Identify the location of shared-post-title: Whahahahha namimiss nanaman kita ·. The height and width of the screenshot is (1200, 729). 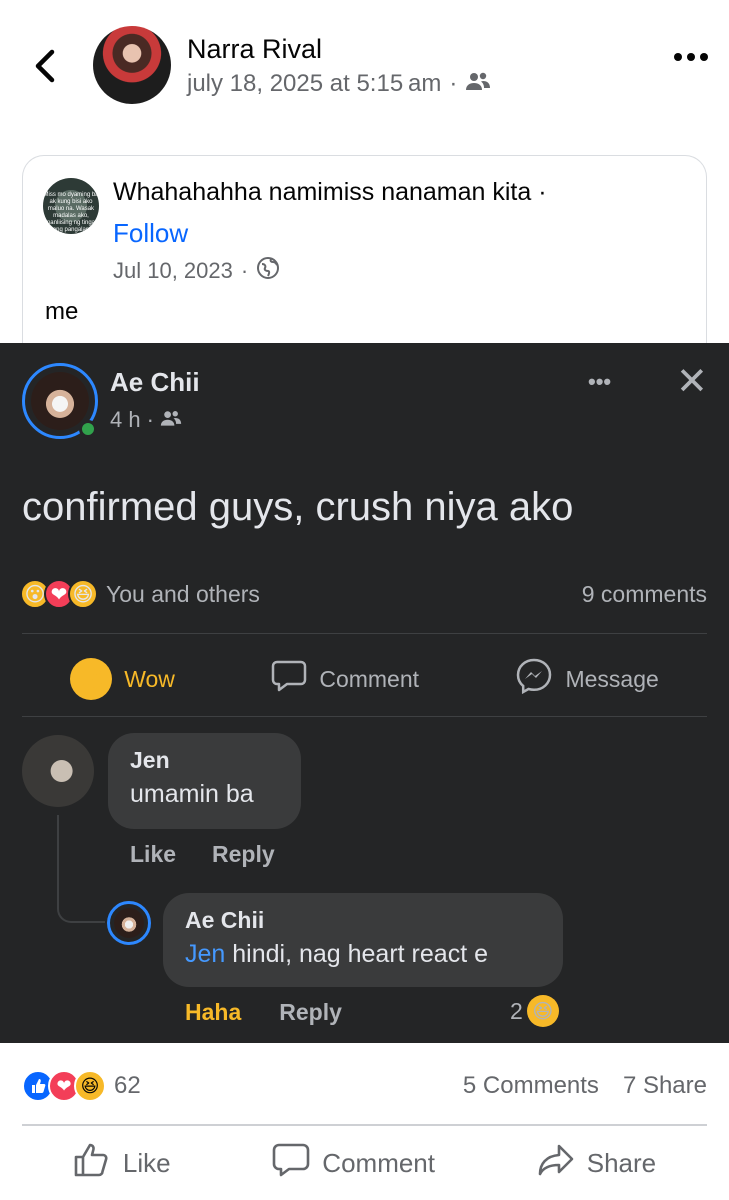
(330, 192).